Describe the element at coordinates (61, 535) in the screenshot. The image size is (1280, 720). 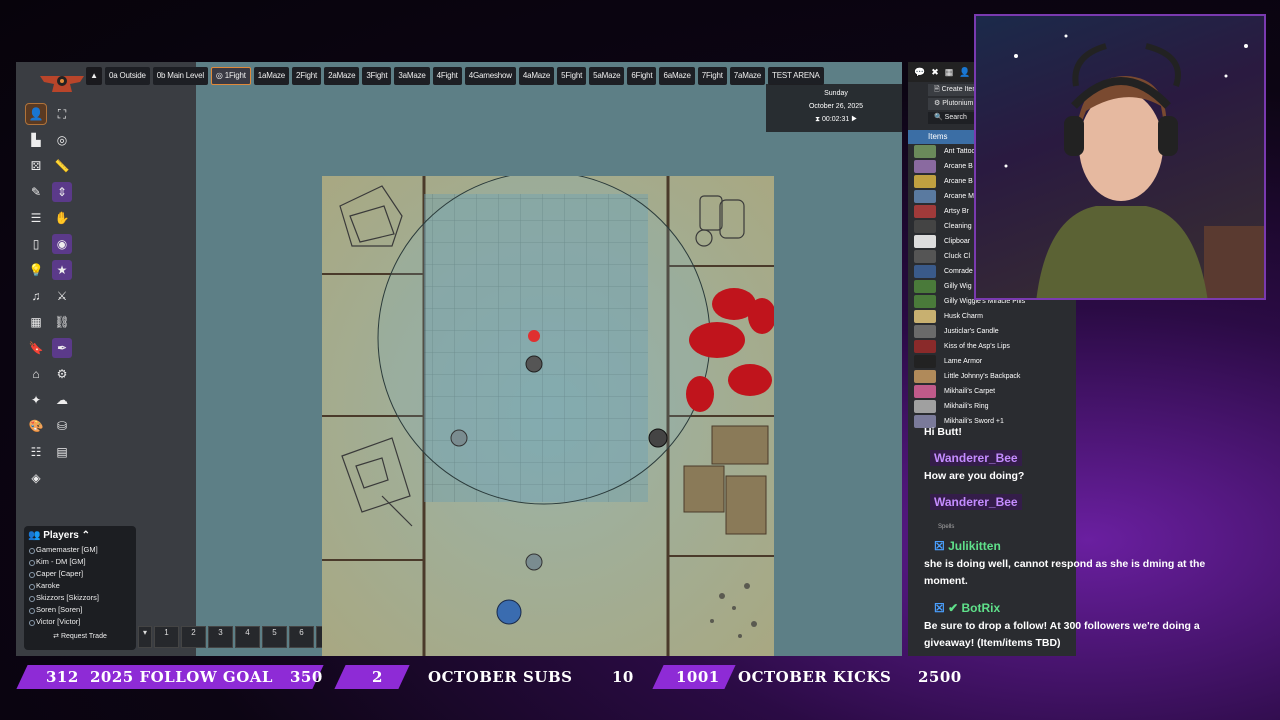
I see `players-title-label: Players` at that location.